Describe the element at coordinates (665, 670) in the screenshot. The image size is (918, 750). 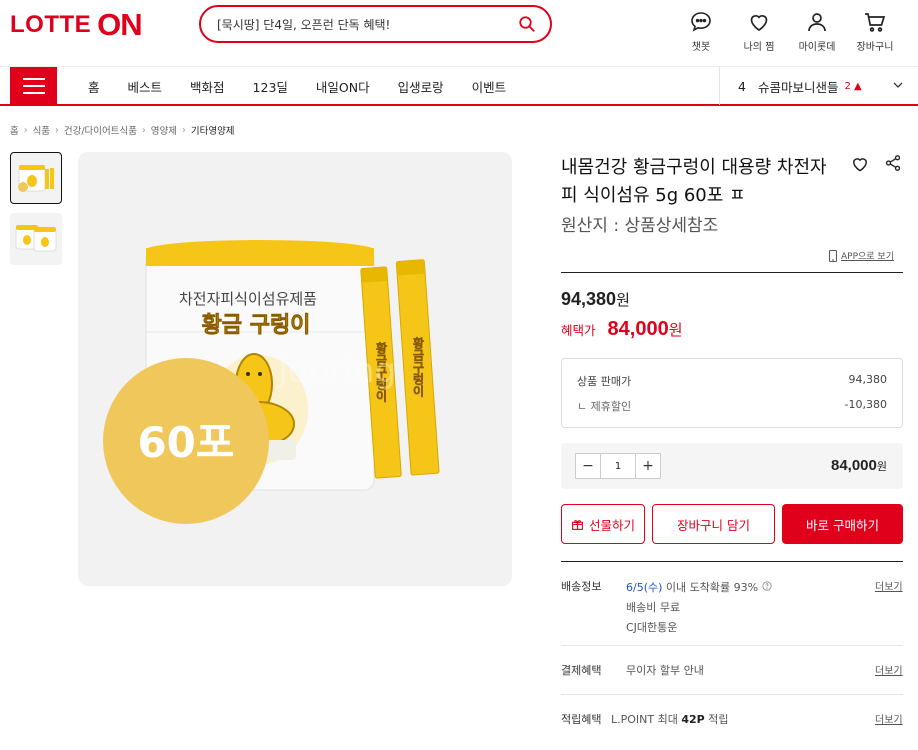
I see `payment-text: 무이자 할부 안내` at that location.